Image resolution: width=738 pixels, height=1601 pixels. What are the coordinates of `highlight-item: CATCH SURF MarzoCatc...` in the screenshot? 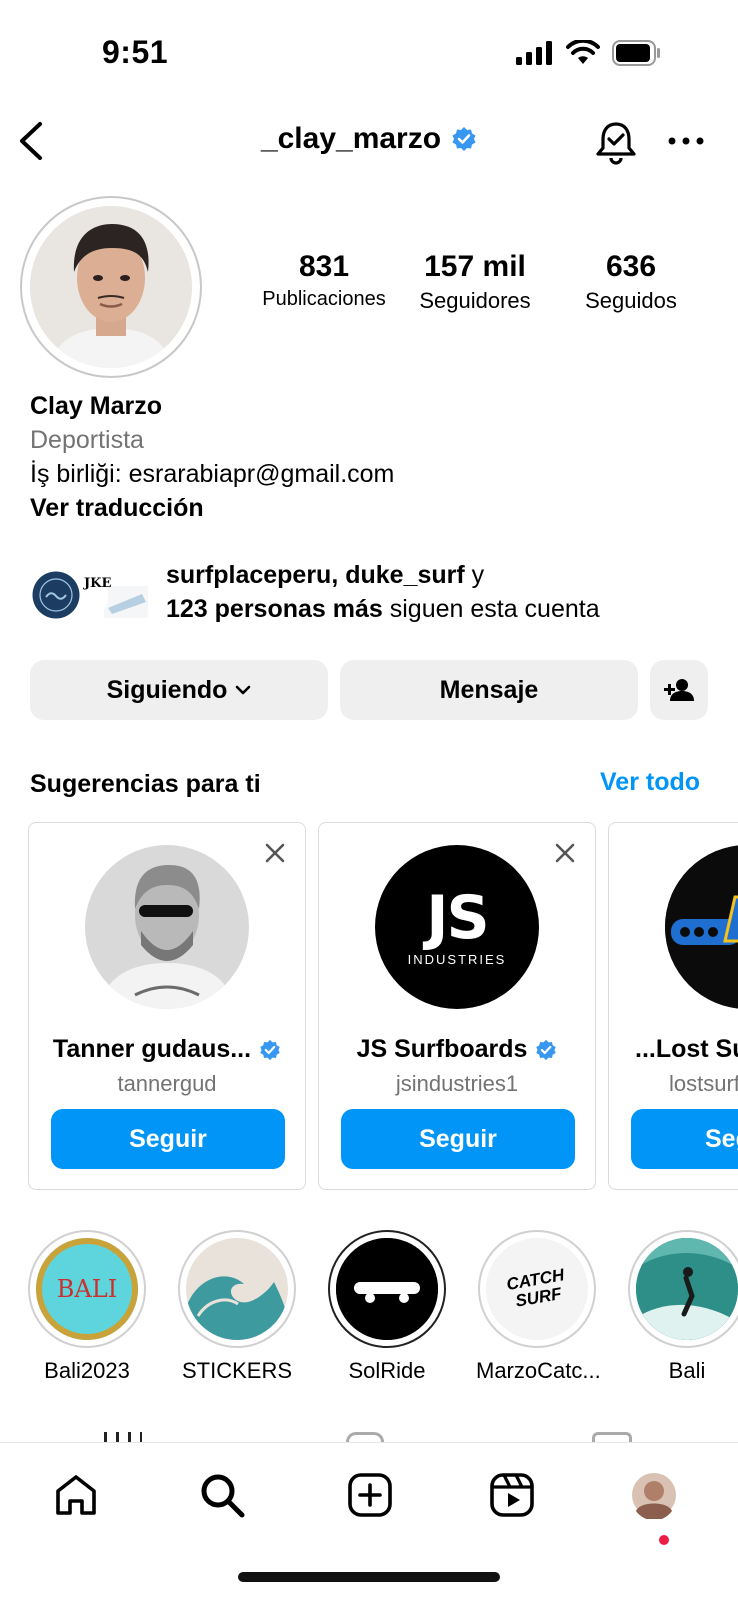 It's located at (538, 1307).